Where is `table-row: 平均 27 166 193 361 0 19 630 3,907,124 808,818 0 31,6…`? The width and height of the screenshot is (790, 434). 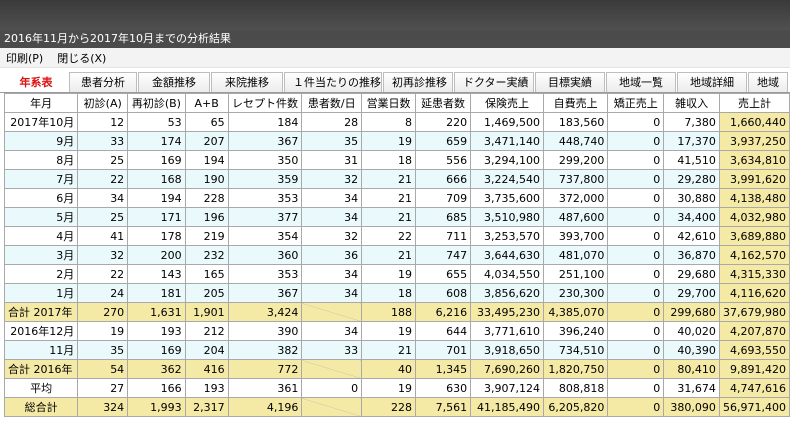
table-row: 平均 27 166 193 361 0 19 630 3,907,124 808,818 0 31,6… is located at coordinates (396, 388).